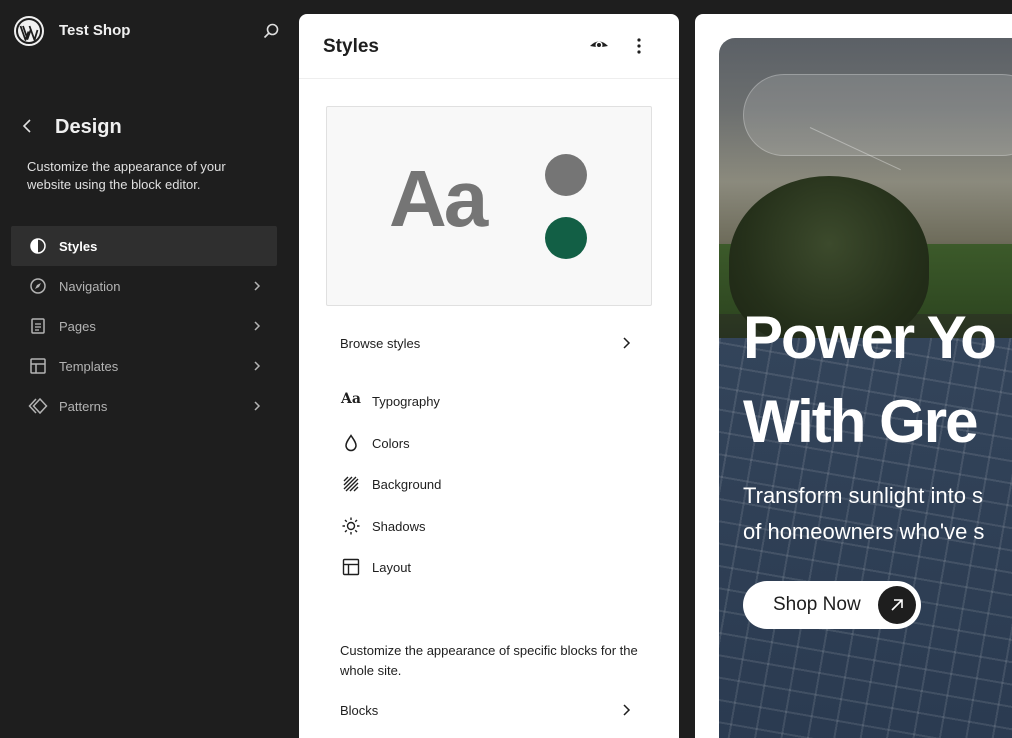  What do you see at coordinates (897, 605) in the screenshot?
I see `arrow-up-right-icon` at bounding box center [897, 605].